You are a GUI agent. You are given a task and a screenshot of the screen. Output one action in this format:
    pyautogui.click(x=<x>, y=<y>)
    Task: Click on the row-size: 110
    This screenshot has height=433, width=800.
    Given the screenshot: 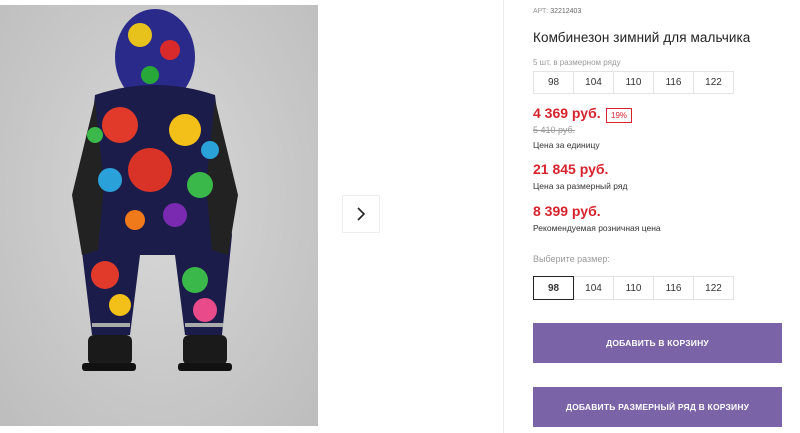 What is the action you would take?
    pyautogui.click(x=633, y=82)
    